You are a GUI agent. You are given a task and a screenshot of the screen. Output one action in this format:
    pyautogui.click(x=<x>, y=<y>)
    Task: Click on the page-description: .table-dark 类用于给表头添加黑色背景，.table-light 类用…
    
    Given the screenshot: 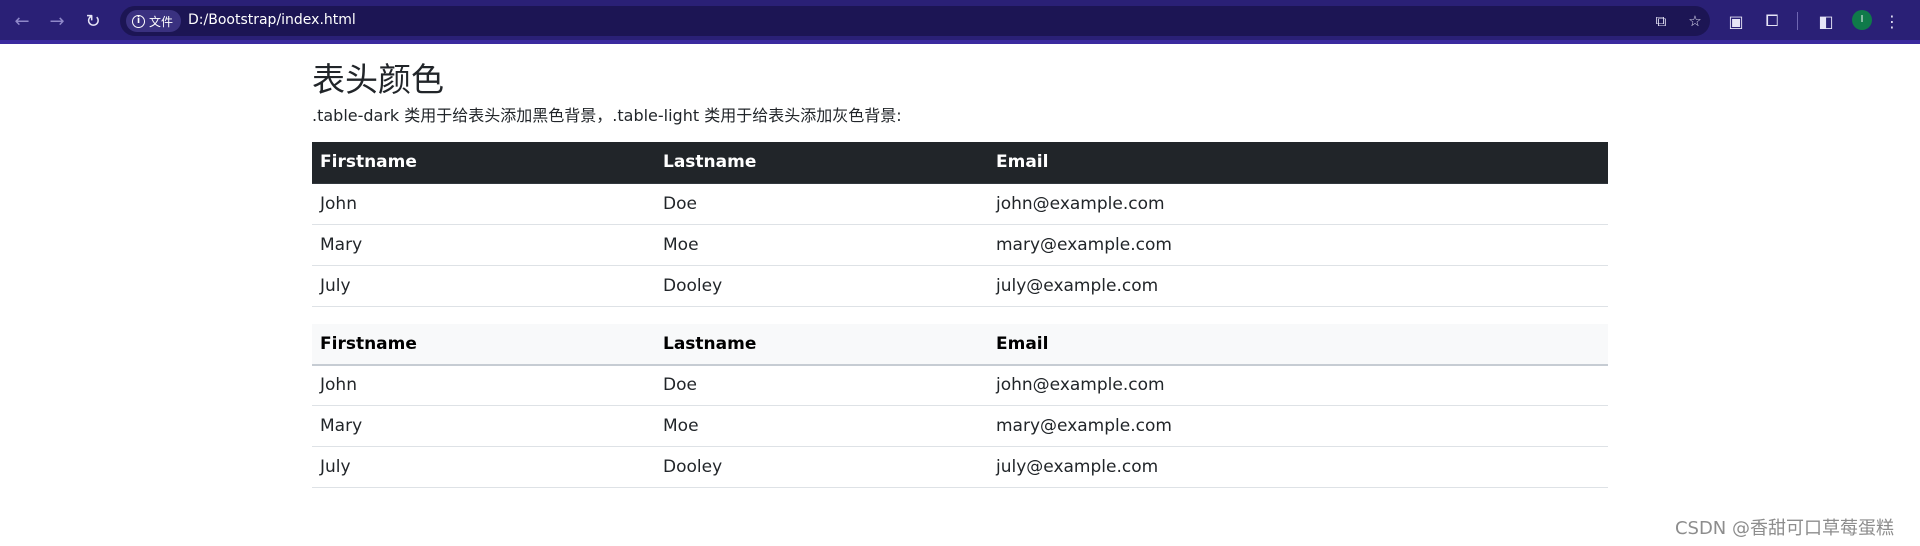 What is the action you would take?
    pyautogui.click(x=607, y=115)
    